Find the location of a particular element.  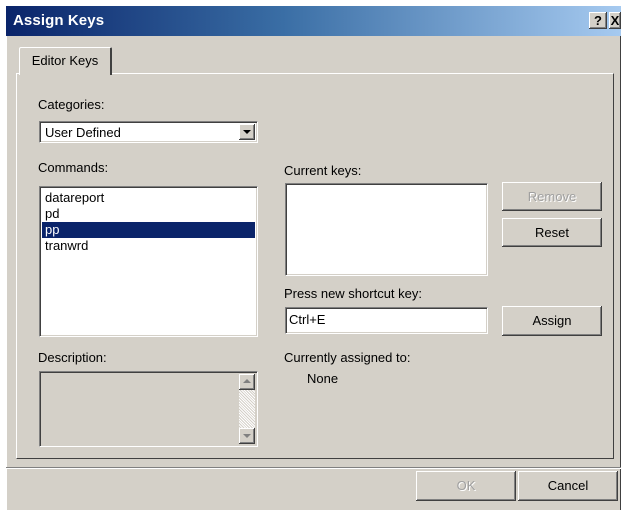

list-item-datareport: datareport is located at coordinates (148, 198).